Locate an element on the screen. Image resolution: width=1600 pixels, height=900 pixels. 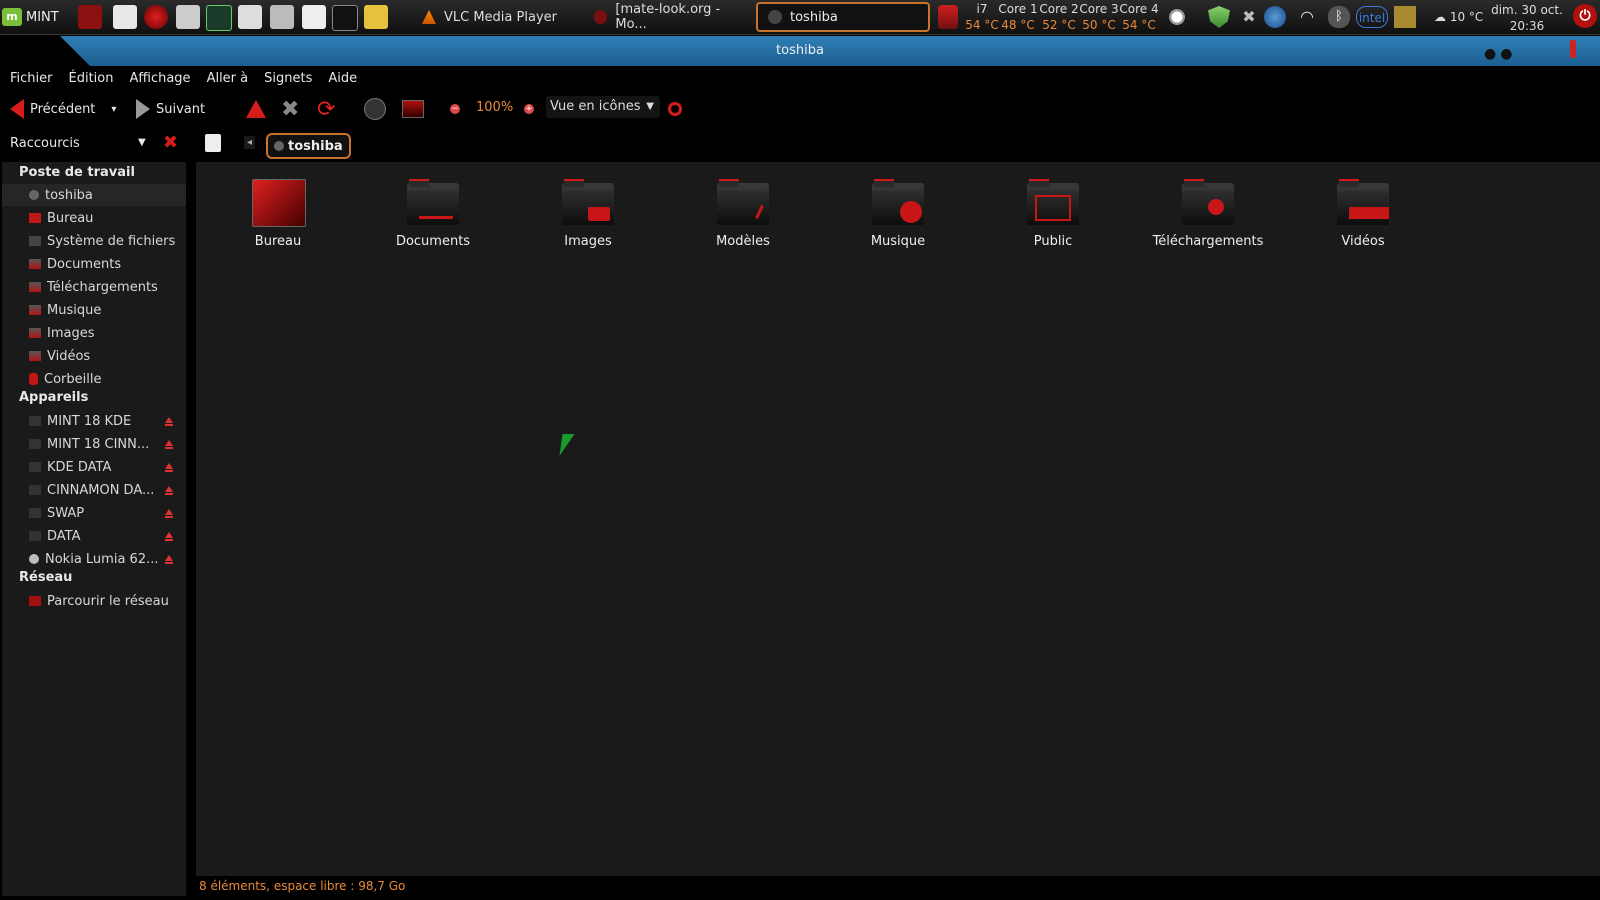
desktop-icon is located at coordinates (35, 218).